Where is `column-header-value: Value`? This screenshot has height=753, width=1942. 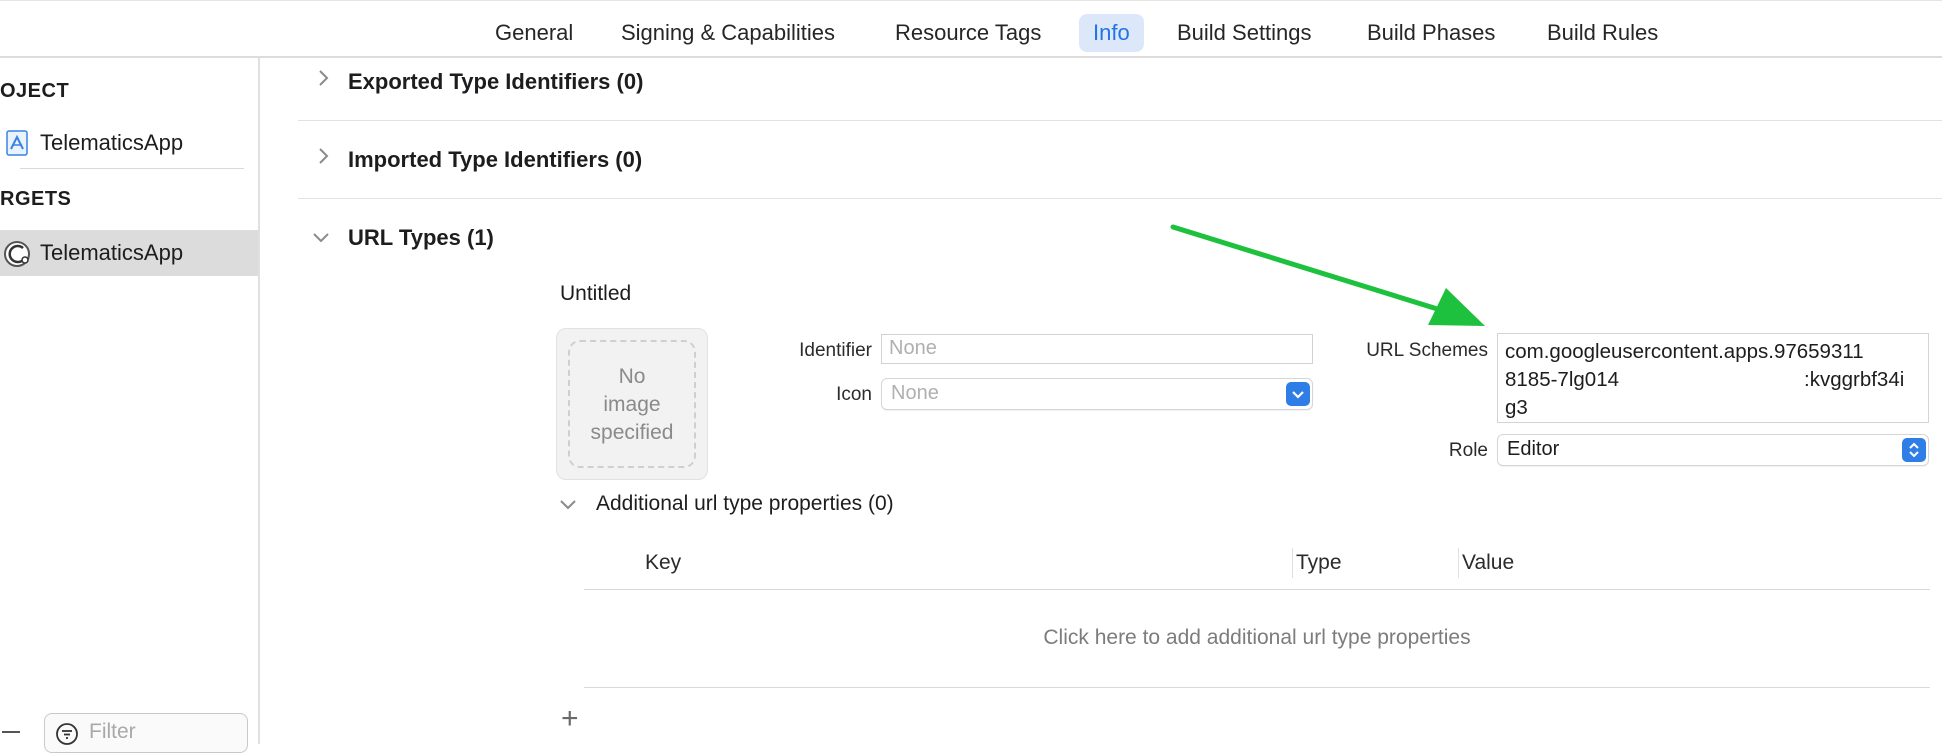
column-header-value: Value is located at coordinates (1488, 563).